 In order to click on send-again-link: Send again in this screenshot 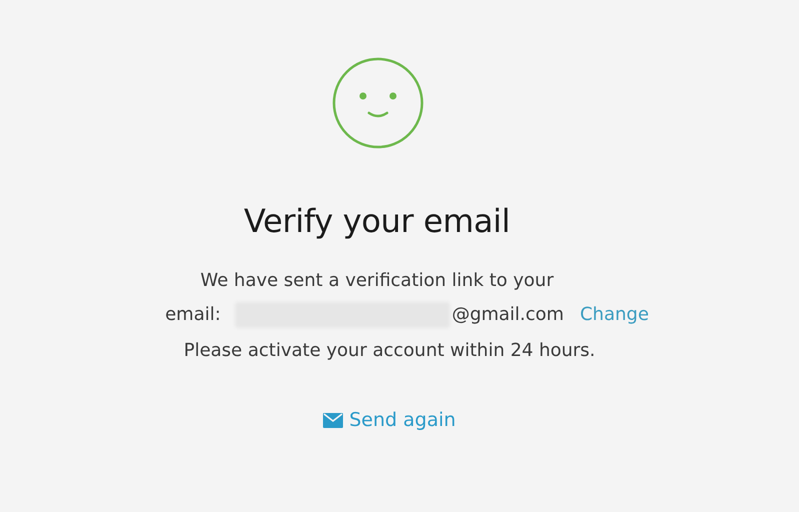, I will do `click(389, 420)`.